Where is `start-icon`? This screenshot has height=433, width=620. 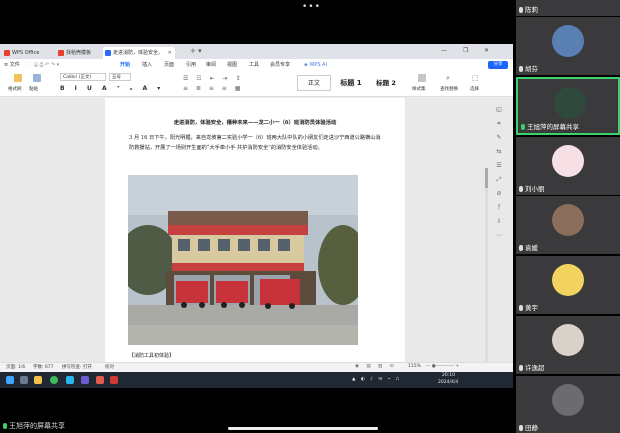
start-icon is located at coordinates (10, 380).